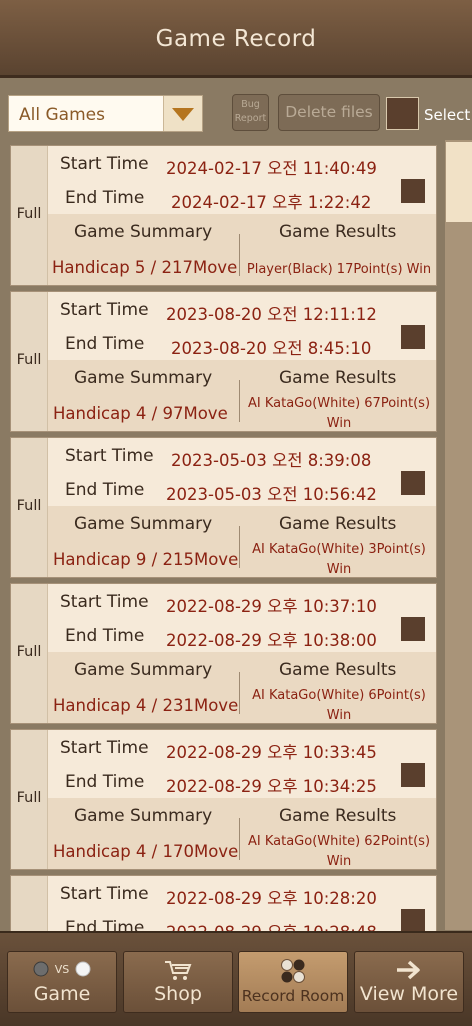 The height and width of the screenshot is (1026, 472). I want to click on end-time-value: 2022-08-29 오후 10:28:48, so click(271, 925).